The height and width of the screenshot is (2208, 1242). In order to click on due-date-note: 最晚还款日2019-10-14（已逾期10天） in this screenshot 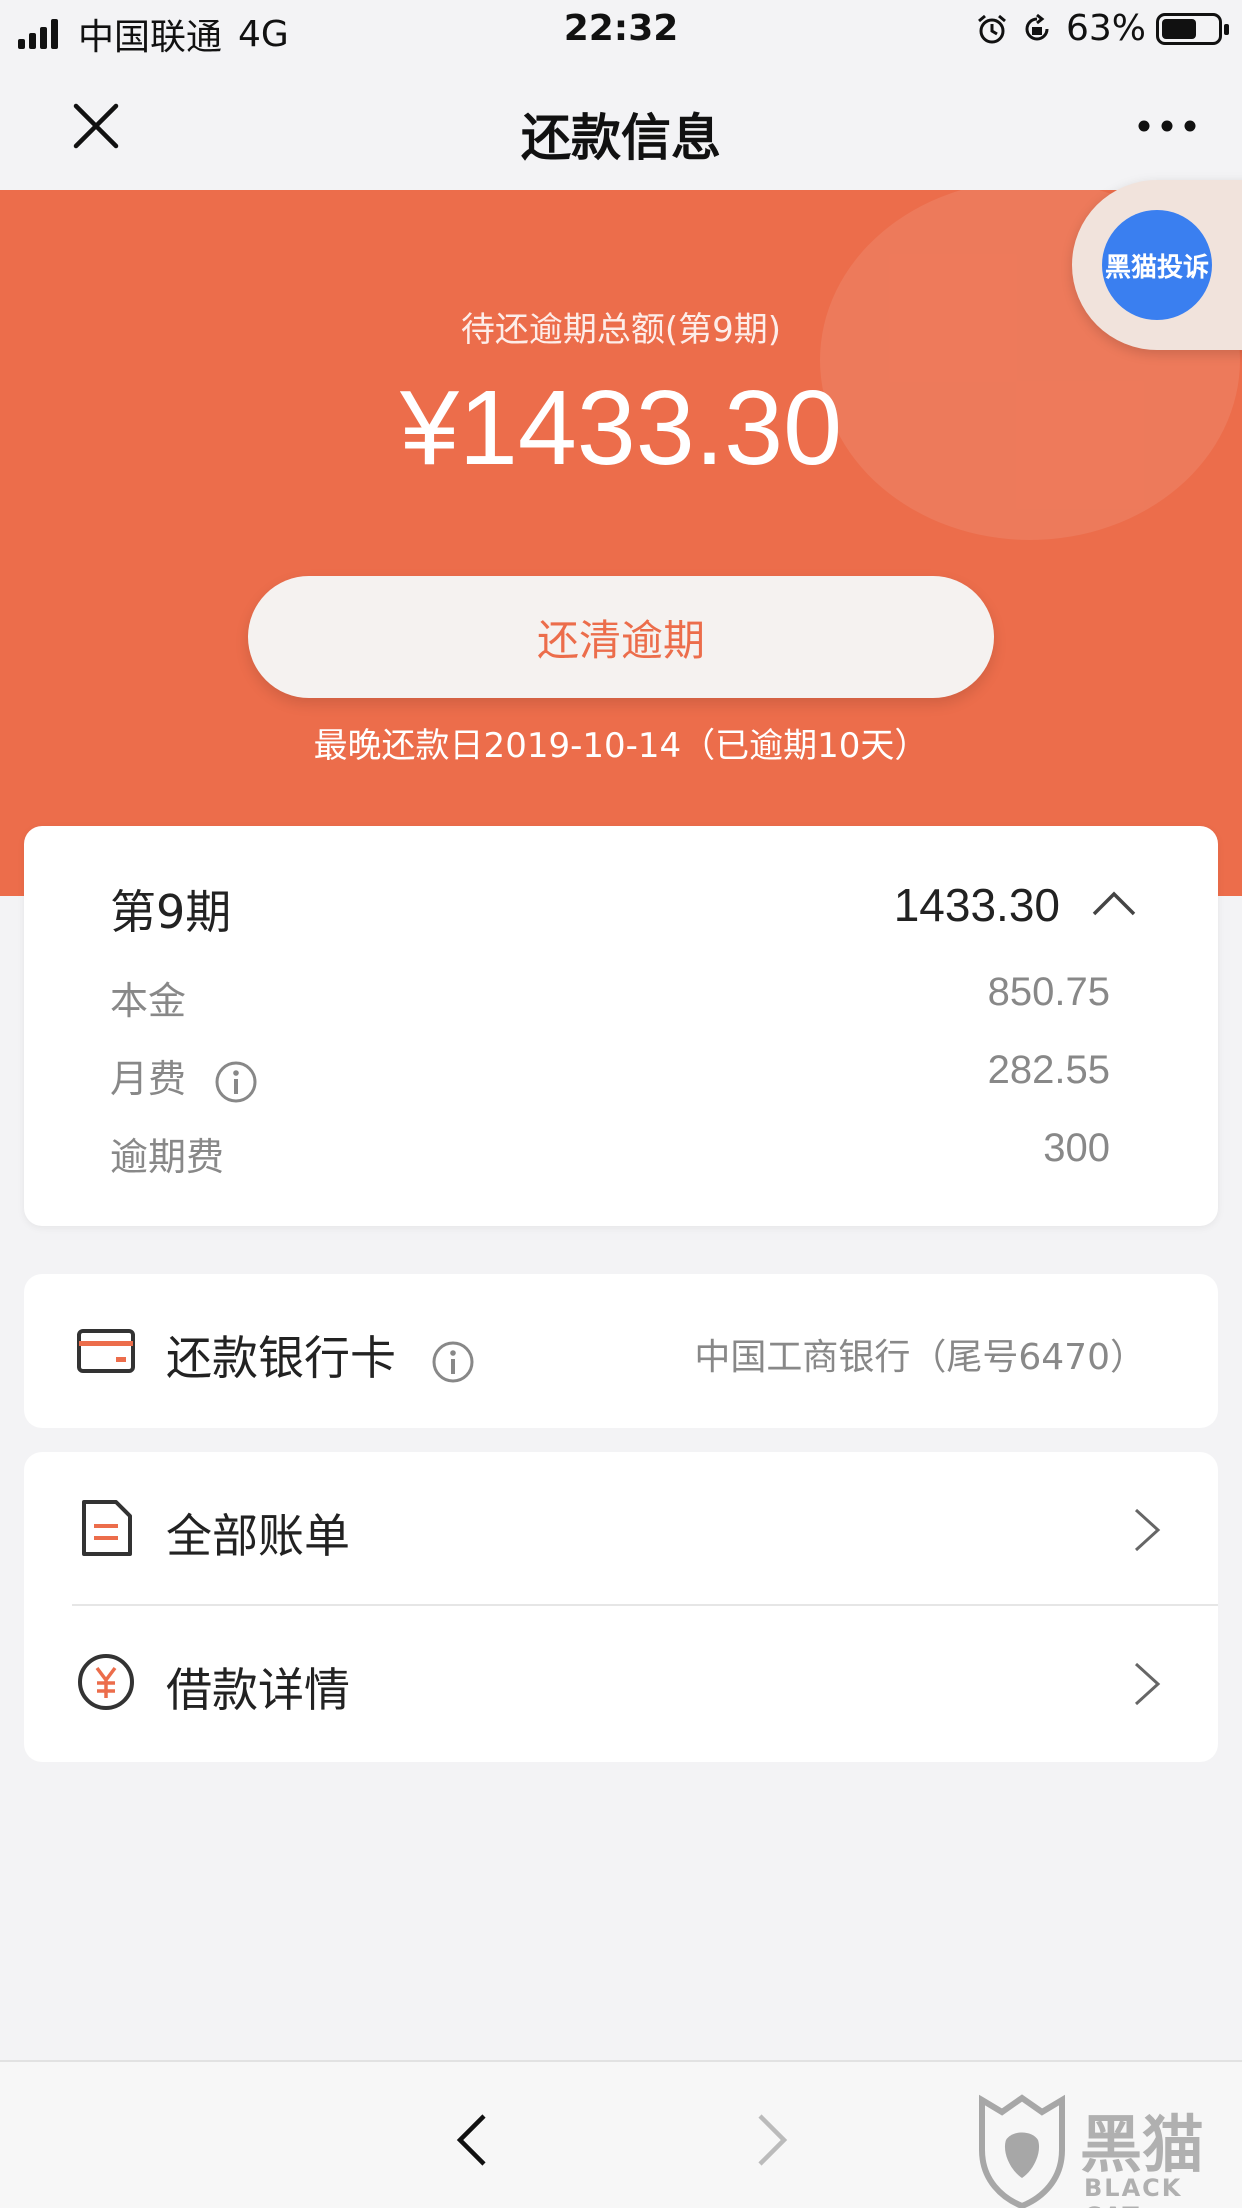, I will do `click(621, 746)`.